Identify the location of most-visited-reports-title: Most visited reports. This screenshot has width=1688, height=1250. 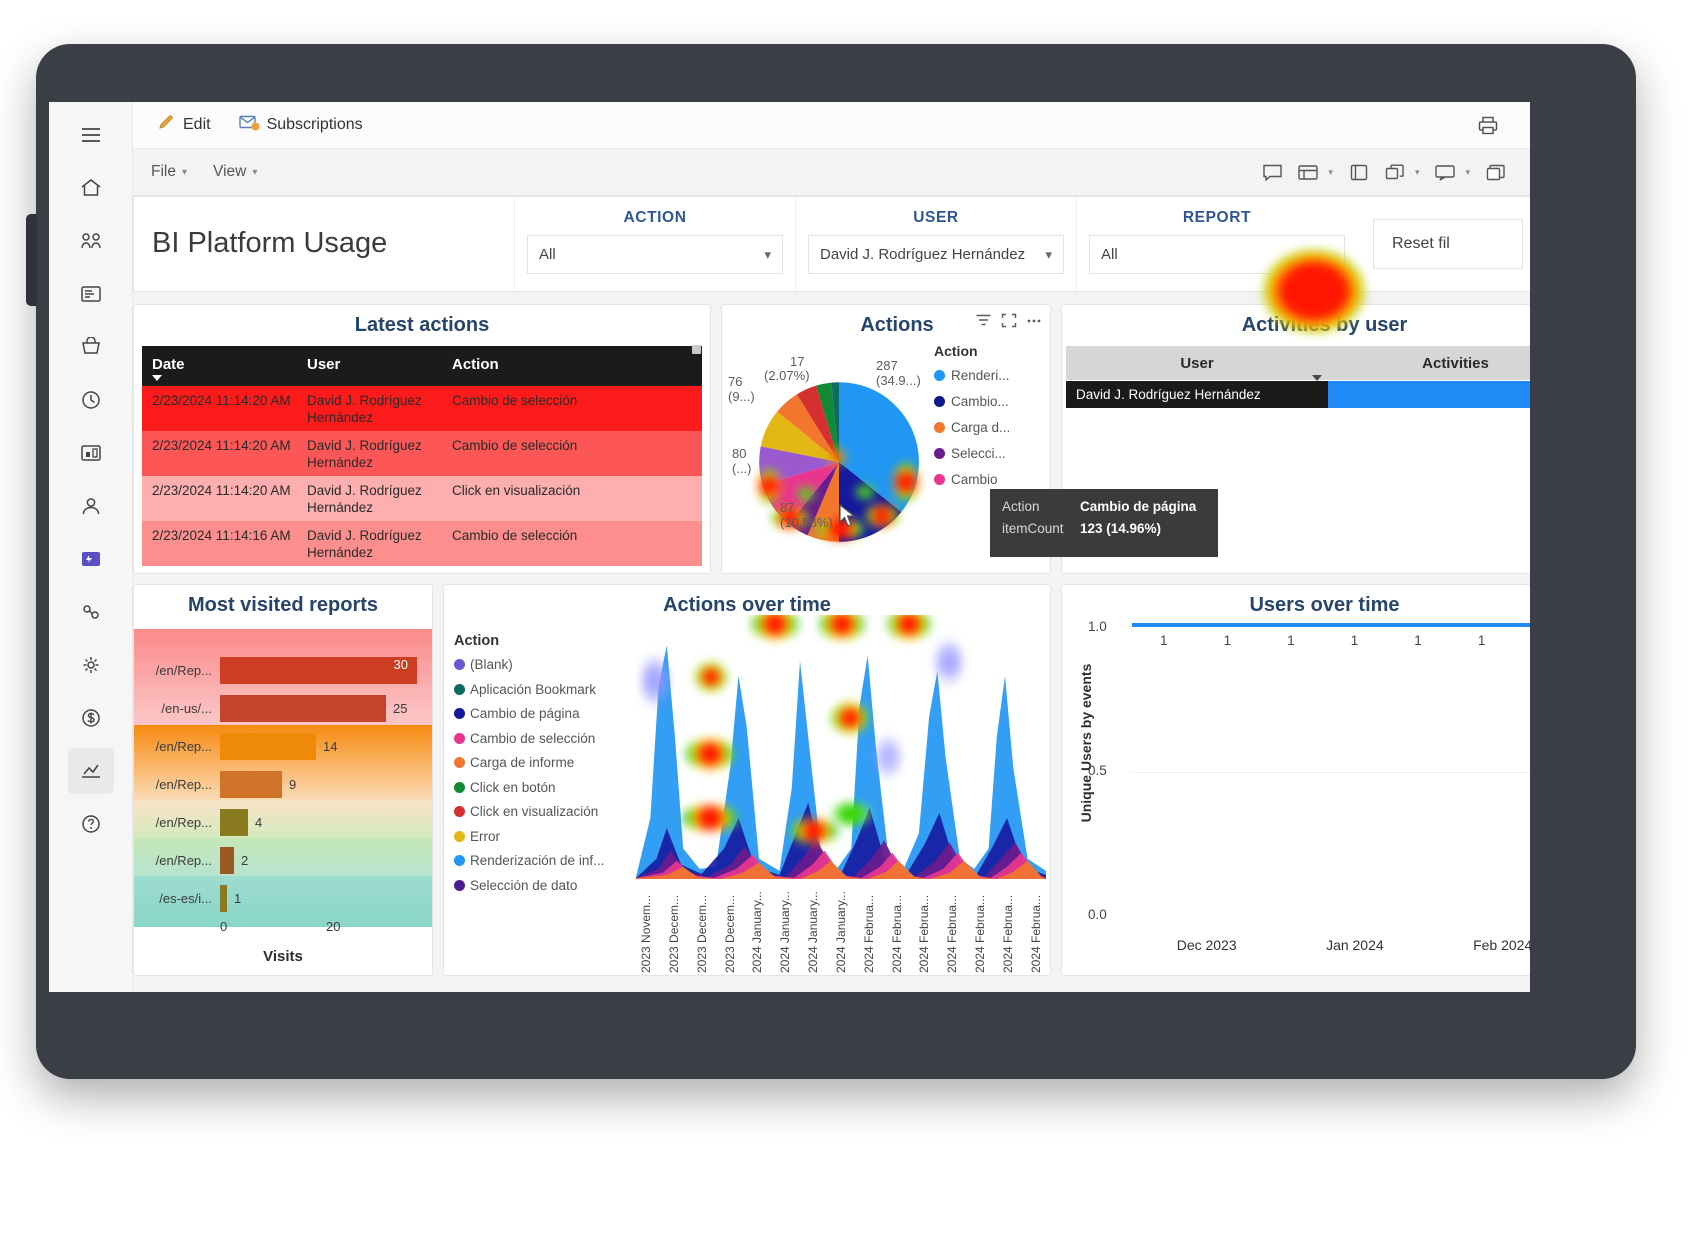
(283, 605).